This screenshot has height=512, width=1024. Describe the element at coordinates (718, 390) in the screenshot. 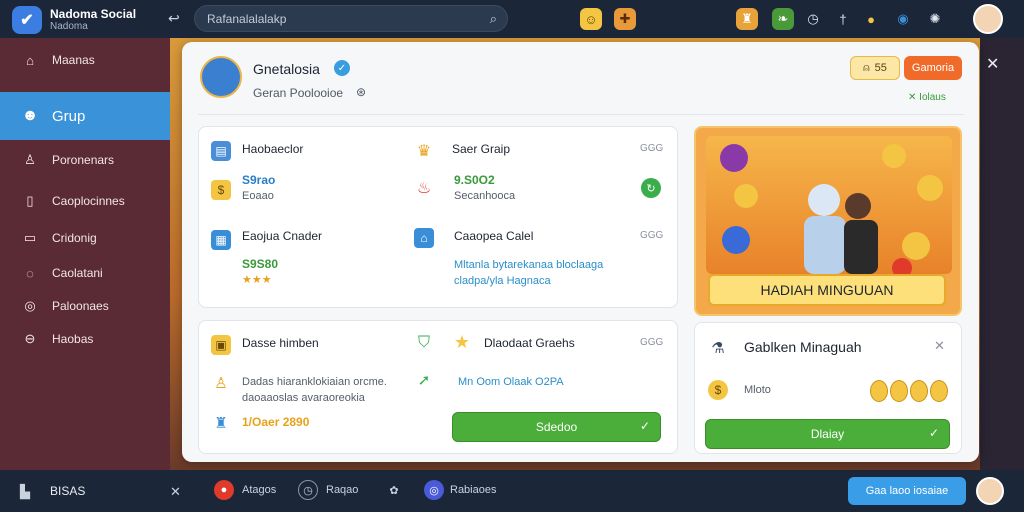

I see `coin-icon: $` at that location.